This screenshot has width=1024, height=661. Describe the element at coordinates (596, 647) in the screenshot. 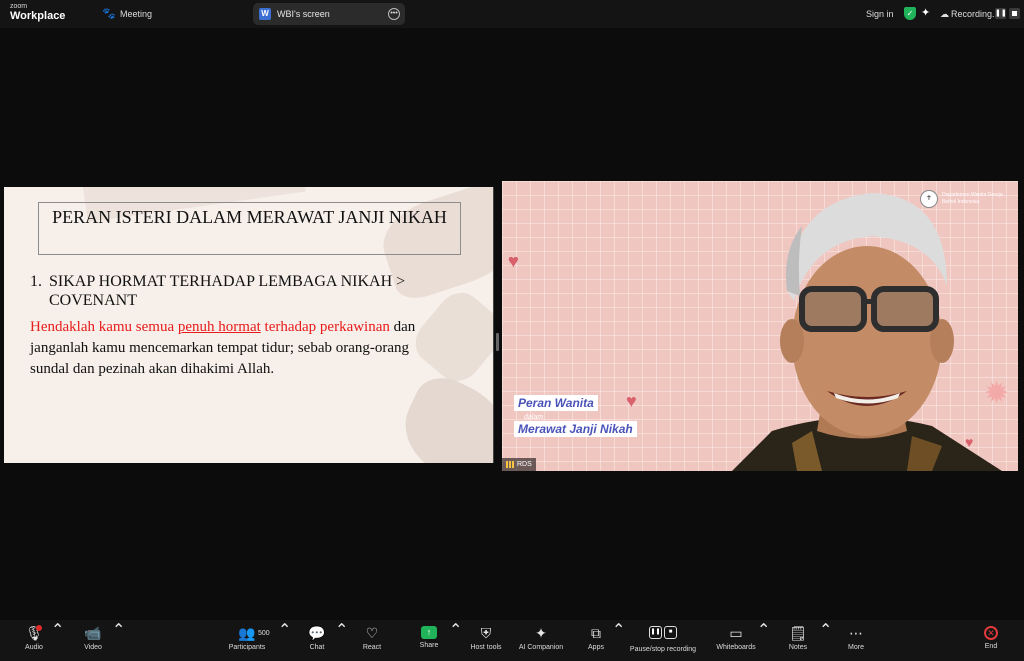

I see `apps-label: Apps` at that location.